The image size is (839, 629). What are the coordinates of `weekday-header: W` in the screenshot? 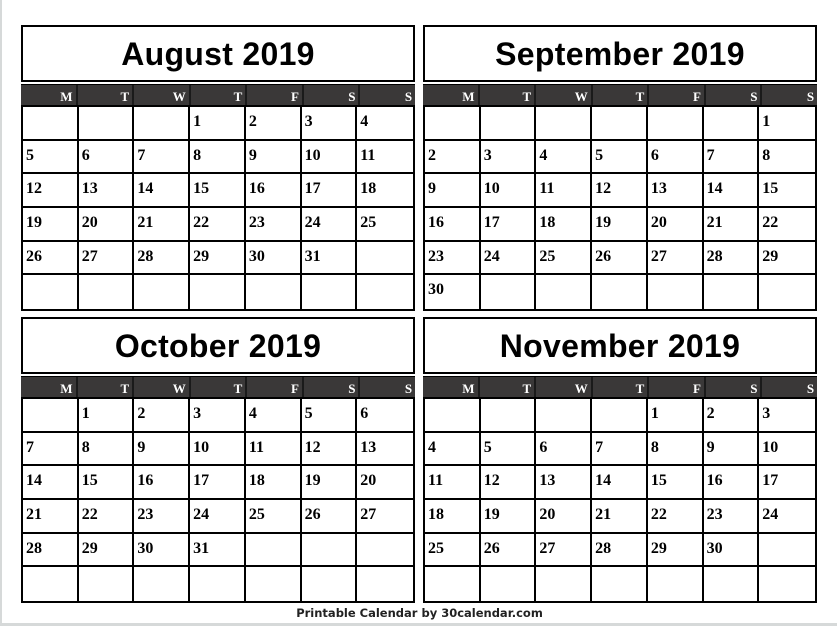 It's located at (162, 95).